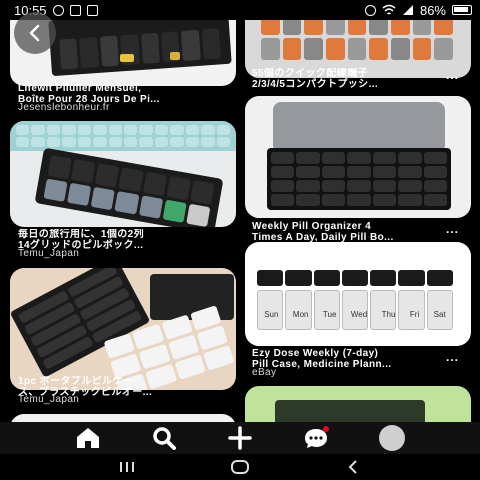 This screenshot has width=480, height=480. I want to click on recent-apps-button, so click(127, 467).